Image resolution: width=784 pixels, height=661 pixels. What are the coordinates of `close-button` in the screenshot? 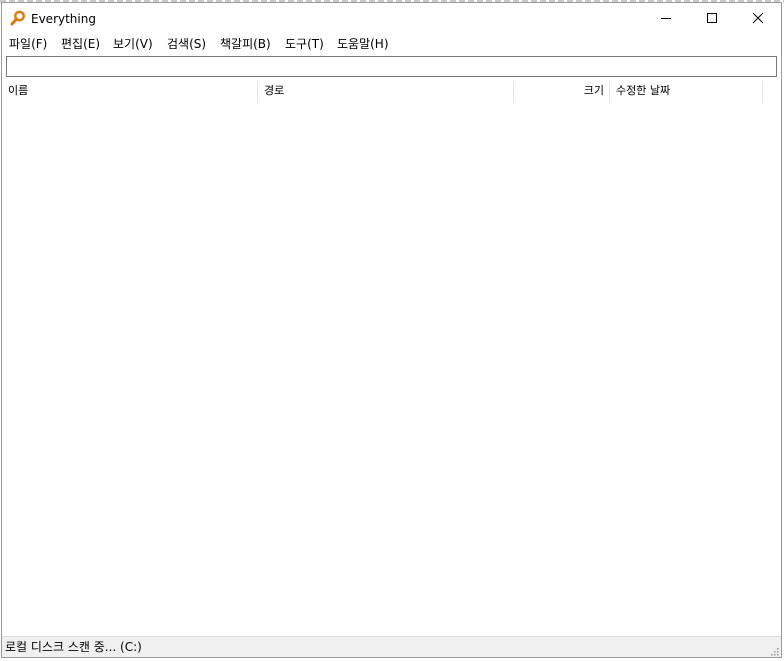 It's located at (758, 18).